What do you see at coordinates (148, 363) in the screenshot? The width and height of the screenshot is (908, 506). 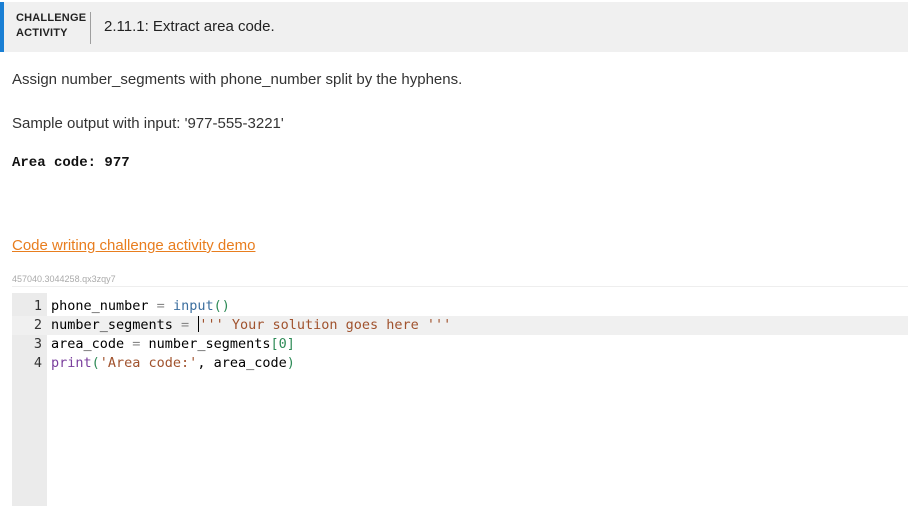 I see `code-token: 'Area code:'` at bounding box center [148, 363].